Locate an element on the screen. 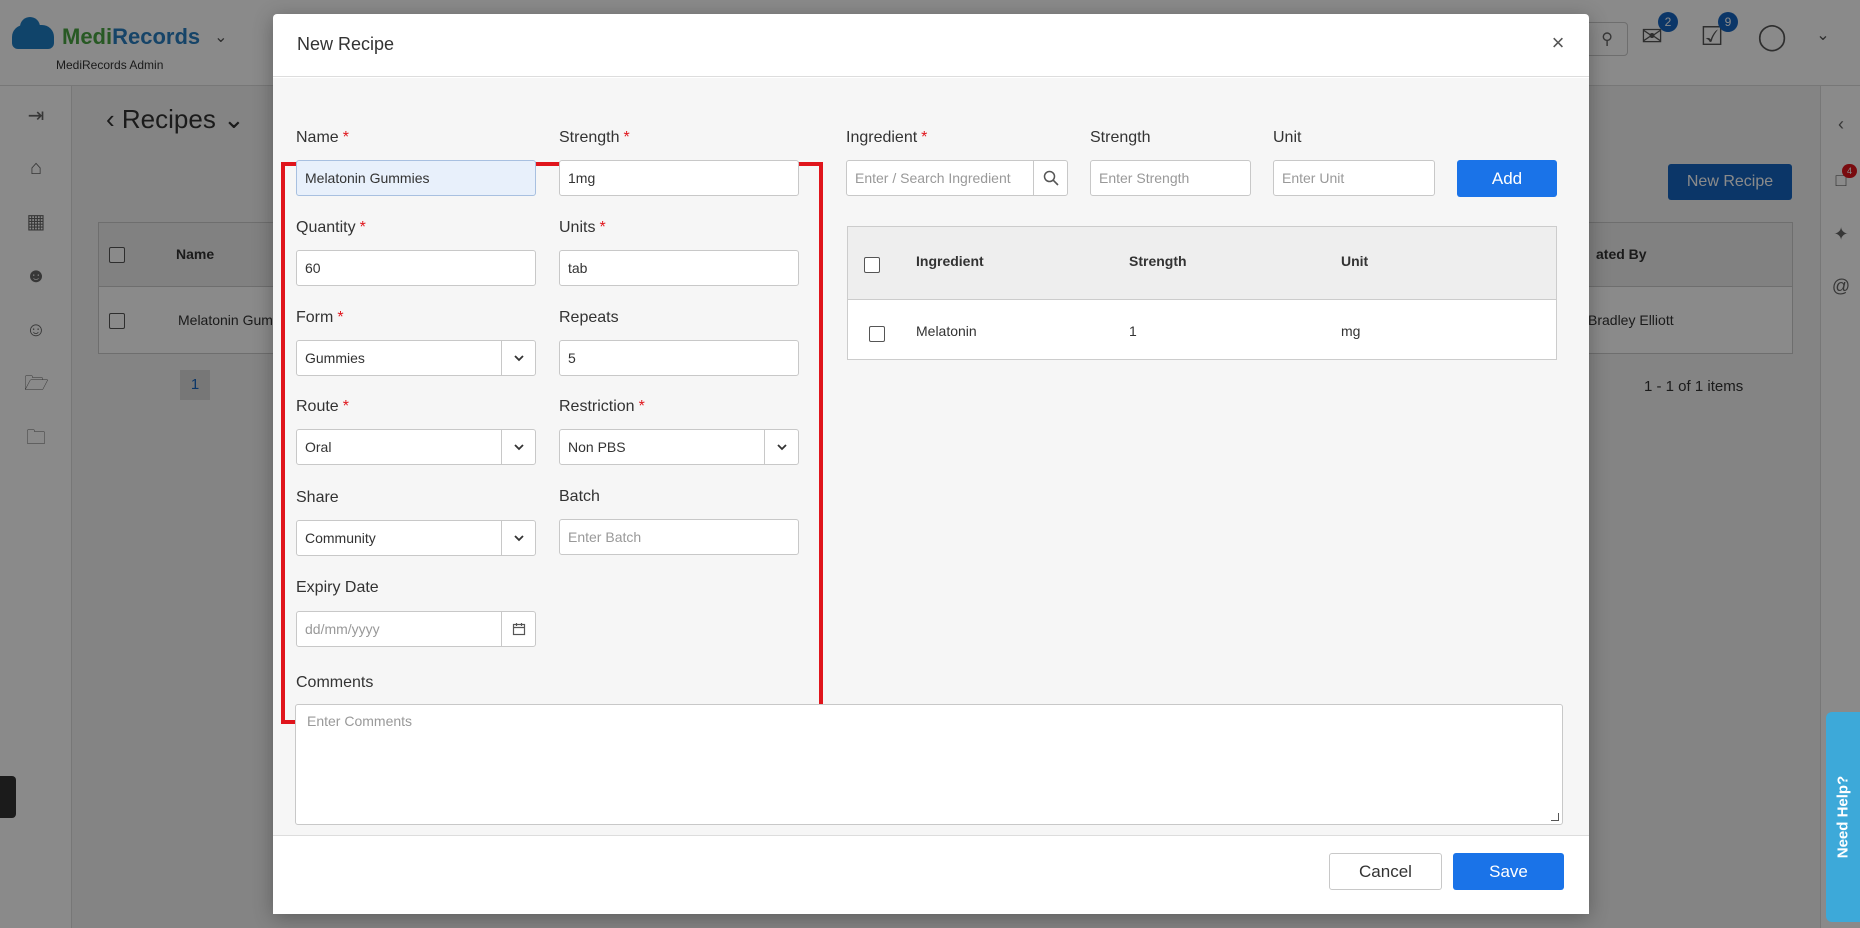 The height and width of the screenshot is (928, 1860). ingredient-strength-input: Enter Strength is located at coordinates (1170, 178).